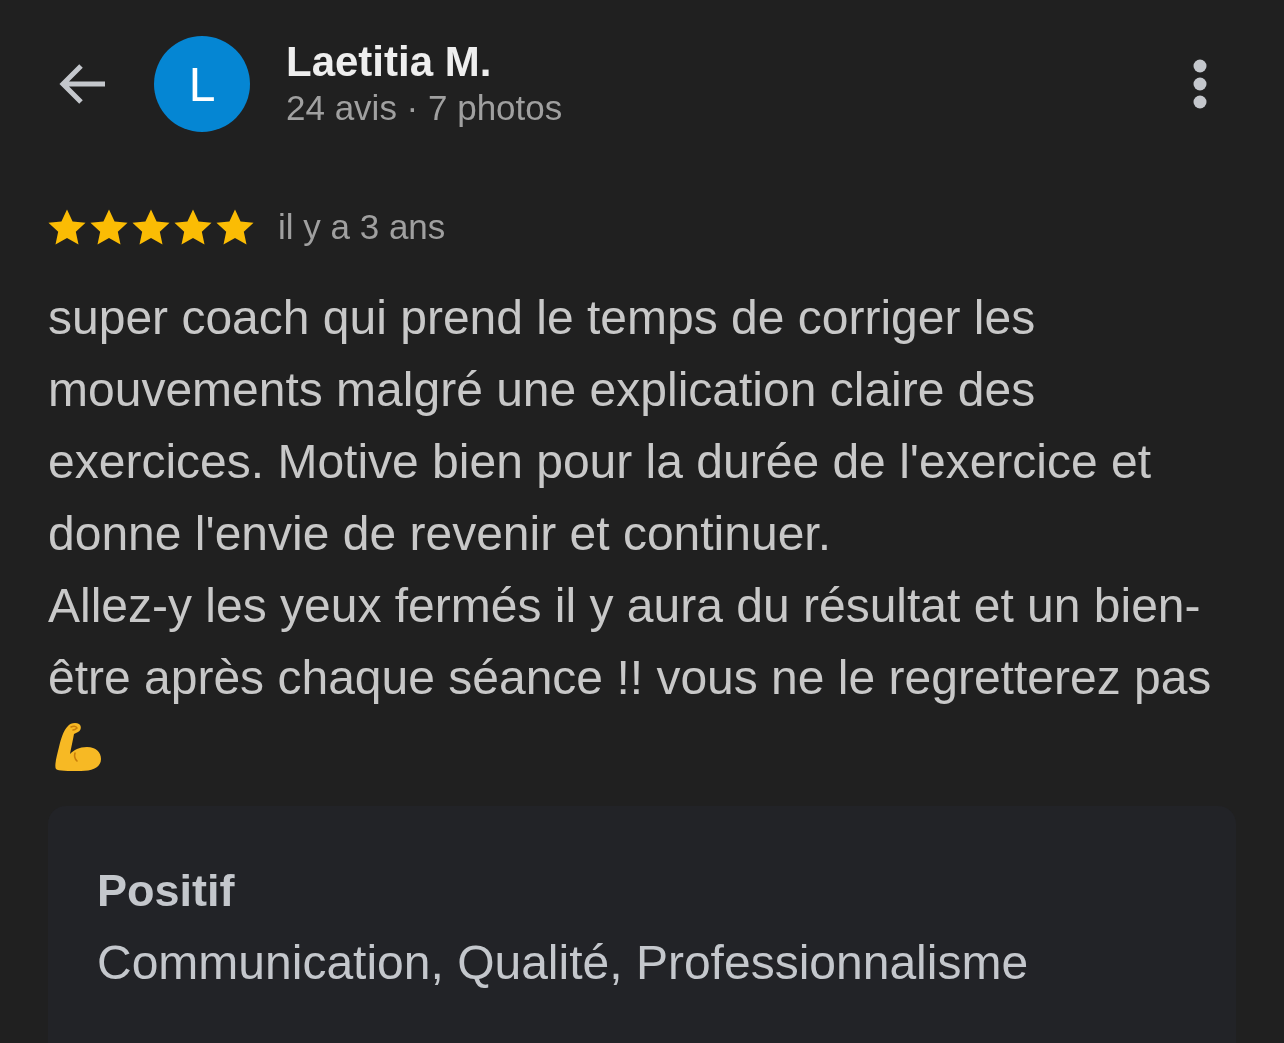  What do you see at coordinates (563, 963) in the screenshot?
I see `highlights-text: Communication, Qualité, Professionnalisme` at bounding box center [563, 963].